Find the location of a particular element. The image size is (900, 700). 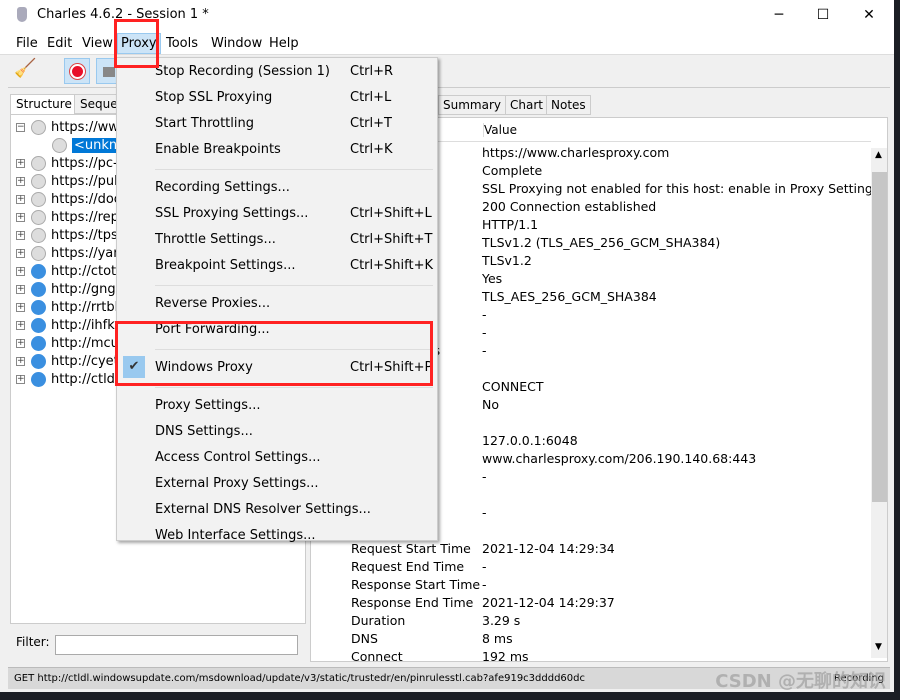

row-value: 200 Connection established is located at coordinates (569, 206).